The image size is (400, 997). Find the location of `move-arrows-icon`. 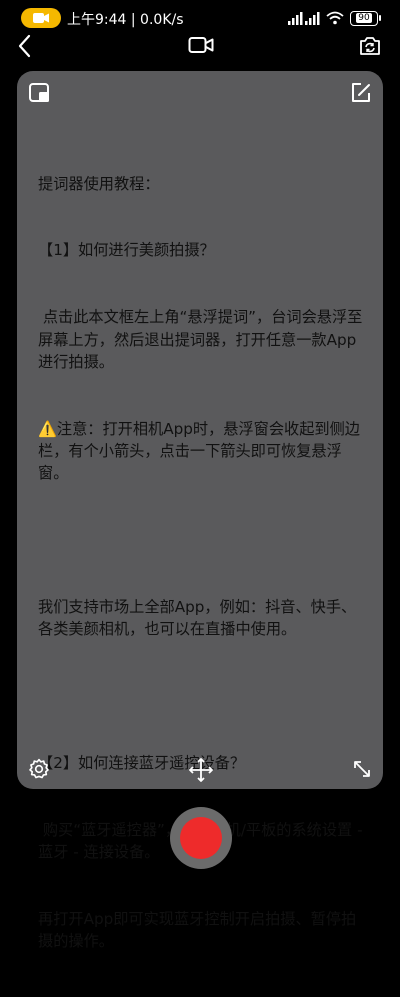

move-arrows-icon is located at coordinates (201, 770).